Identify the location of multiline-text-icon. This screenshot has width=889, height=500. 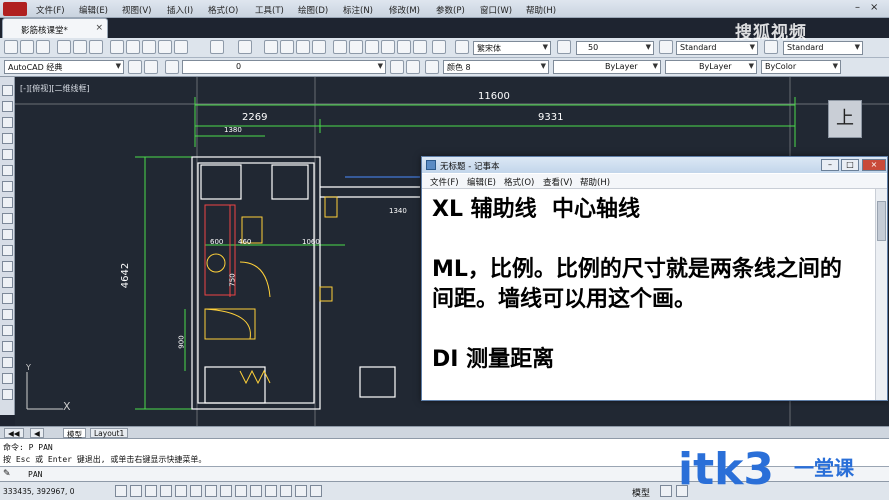
(7, 378).